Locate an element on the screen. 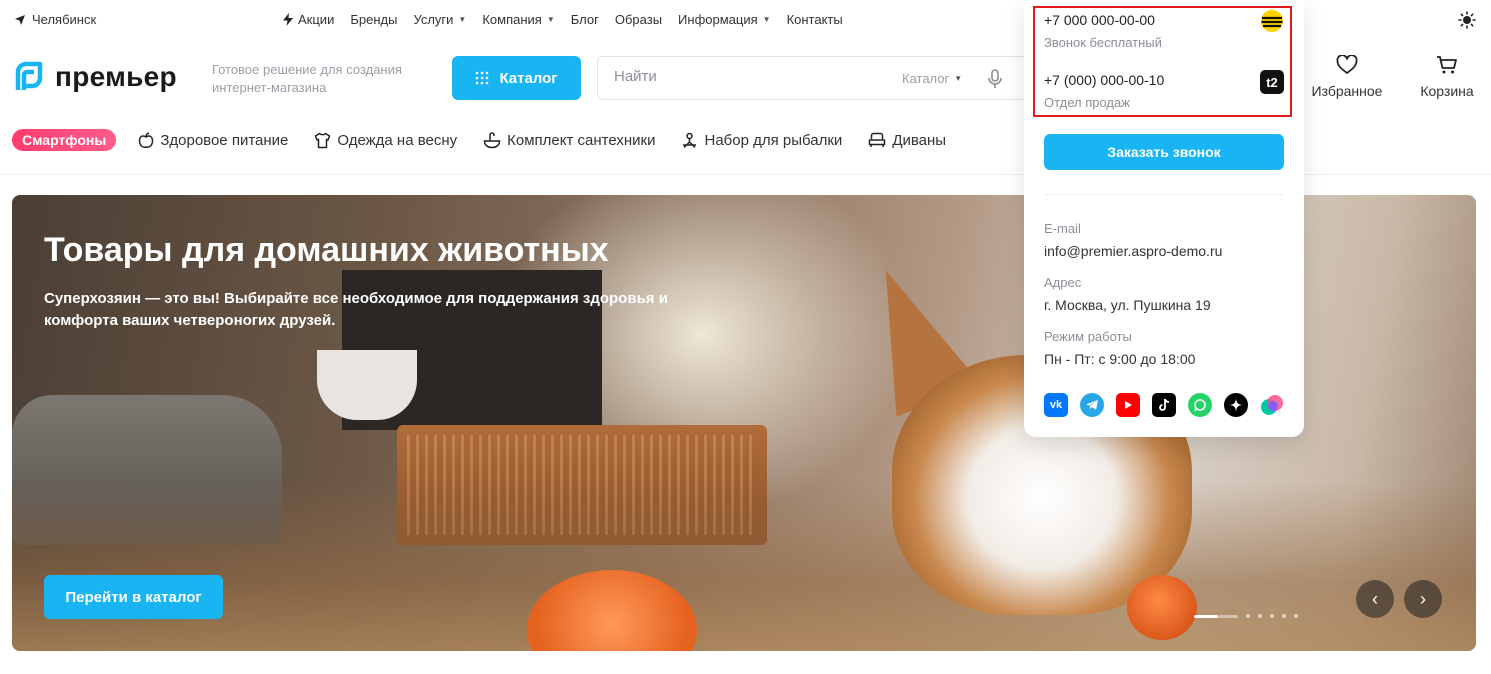  address-label: Адрес is located at coordinates (1063, 282).